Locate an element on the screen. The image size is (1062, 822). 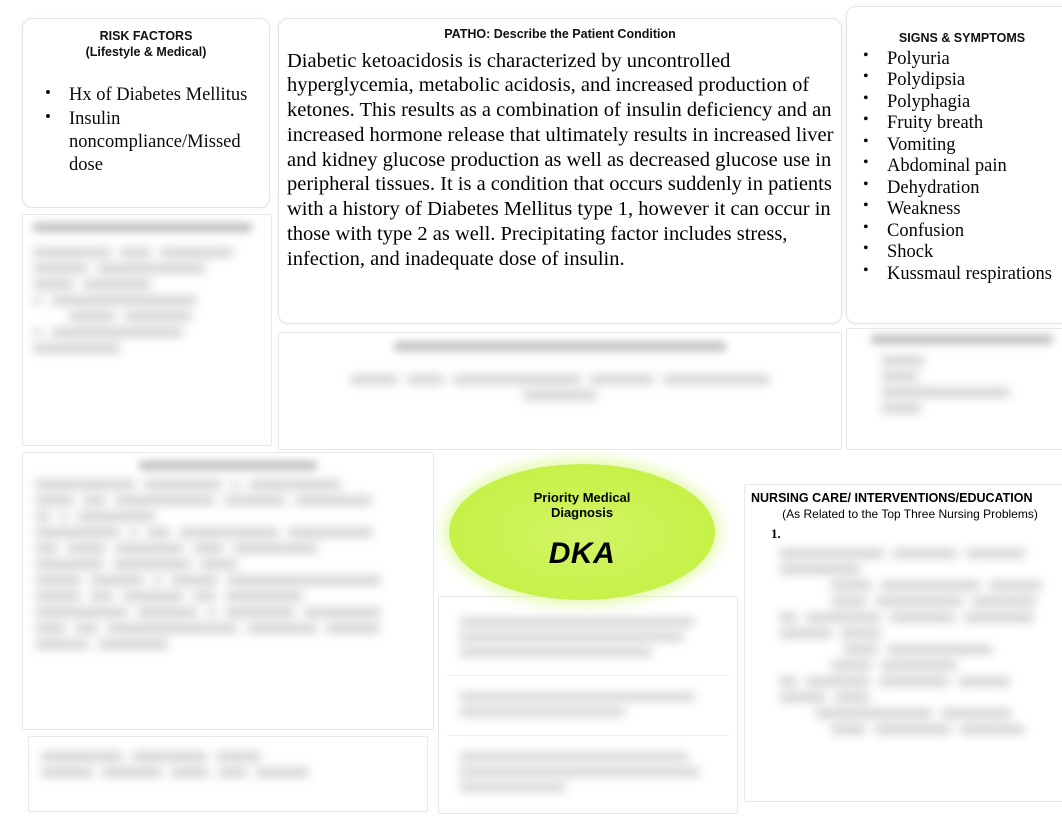
list-item: Weakness is located at coordinates (956, 209).